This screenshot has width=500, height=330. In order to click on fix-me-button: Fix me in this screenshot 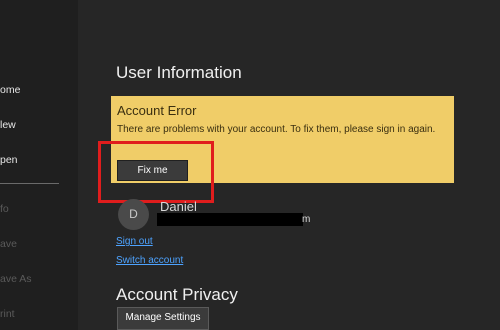, I will do `click(152, 170)`.